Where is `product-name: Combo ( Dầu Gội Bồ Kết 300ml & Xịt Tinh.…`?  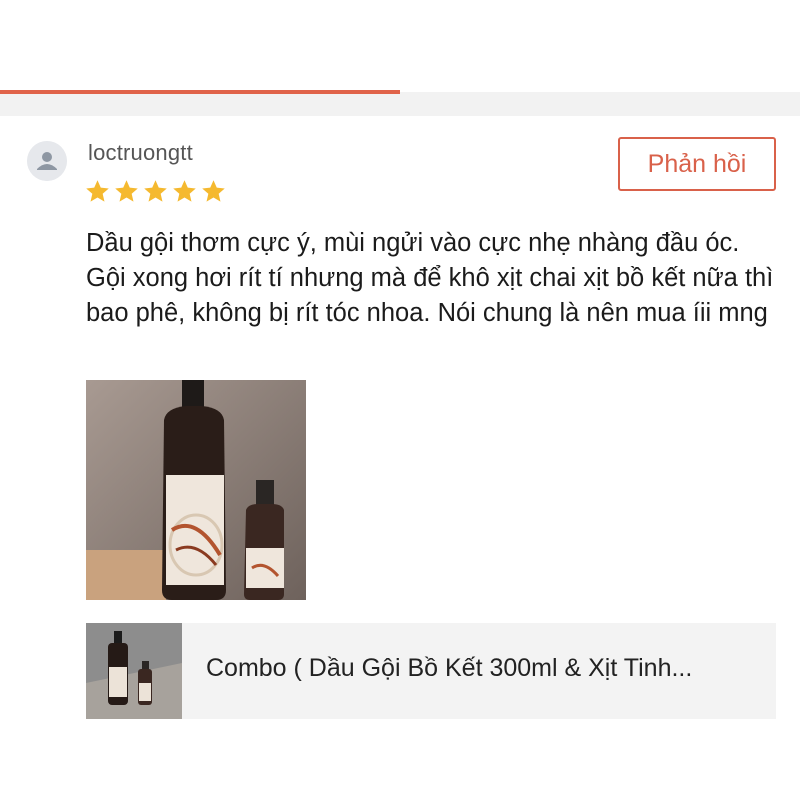 product-name: Combo ( Dầu Gội Bồ Kết 300ml & Xịt Tinh.… is located at coordinates (449, 668).